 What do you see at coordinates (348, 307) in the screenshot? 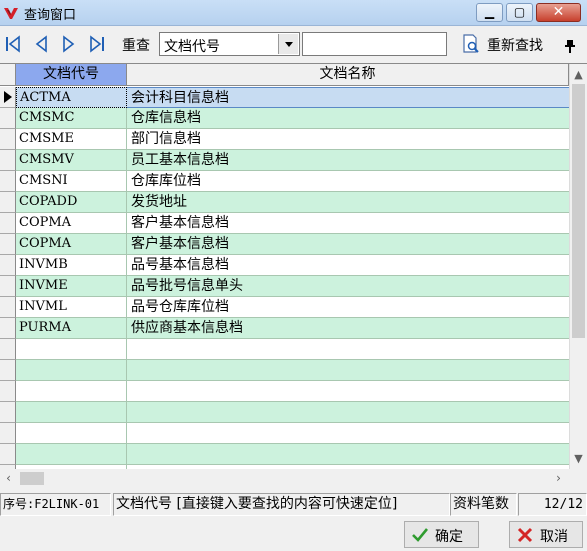
I see `cell-name: 品号仓库库位档` at bounding box center [348, 307].